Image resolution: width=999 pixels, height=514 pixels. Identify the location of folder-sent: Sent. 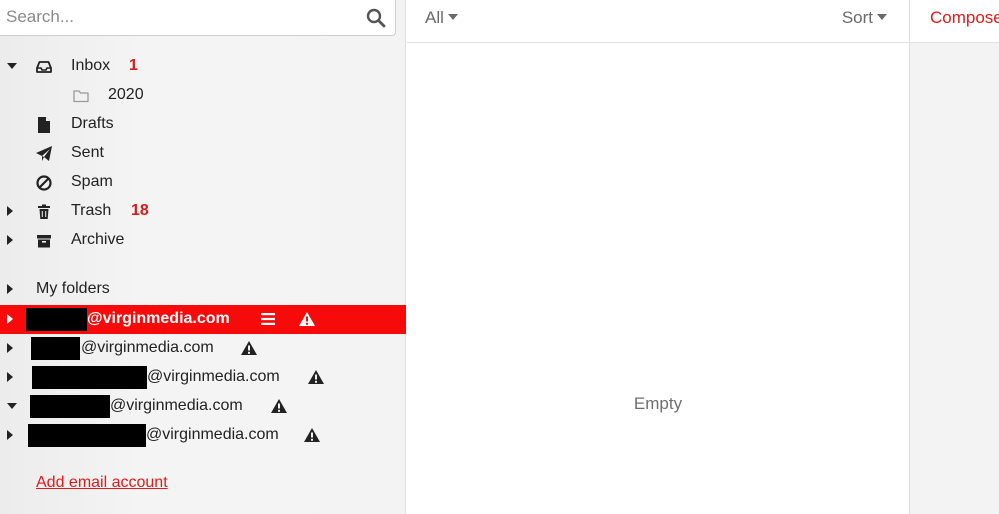
(203, 153).